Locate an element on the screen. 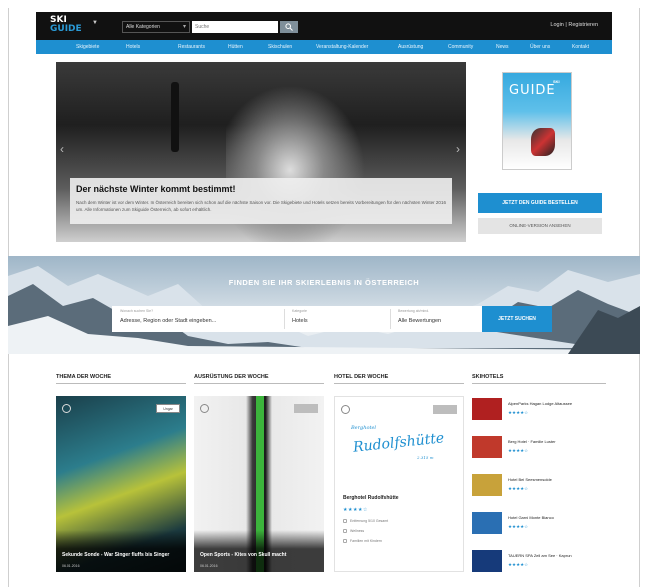 This screenshot has height=587, width=648. nav-item-news: News is located at coordinates (502, 47).